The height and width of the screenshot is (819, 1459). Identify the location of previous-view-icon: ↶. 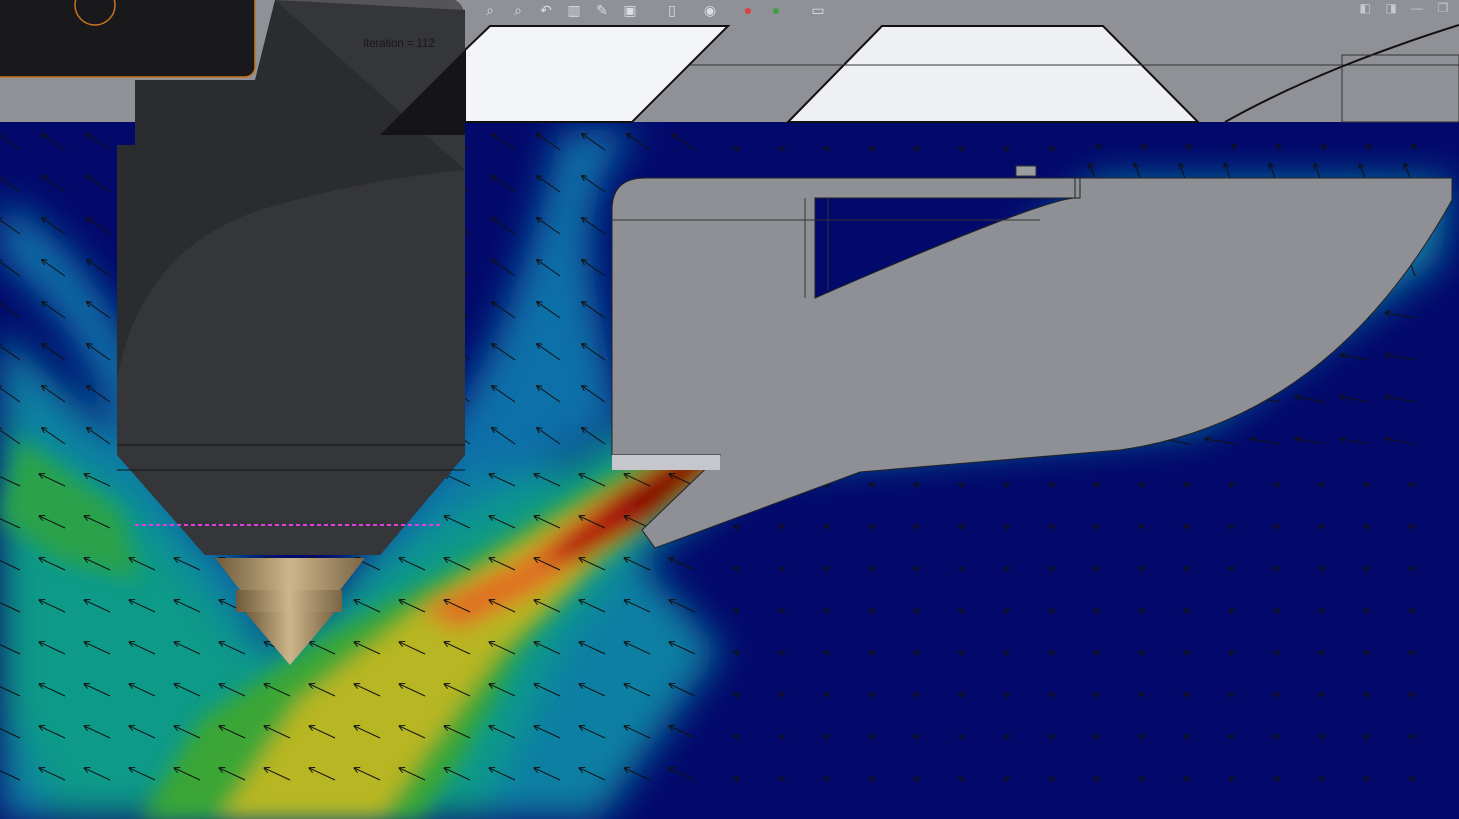
(546, 10).